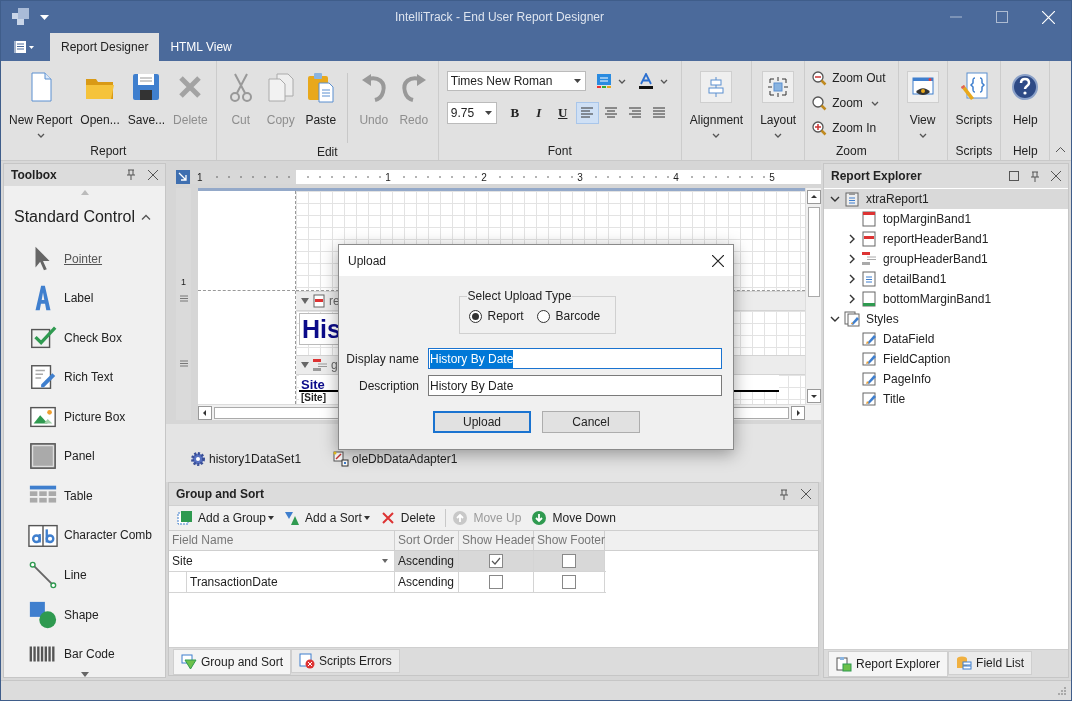  What do you see at coordinates (603, 81) in the screenshot?
I see `highlight-color-icon` at bounding box center [603, 81].